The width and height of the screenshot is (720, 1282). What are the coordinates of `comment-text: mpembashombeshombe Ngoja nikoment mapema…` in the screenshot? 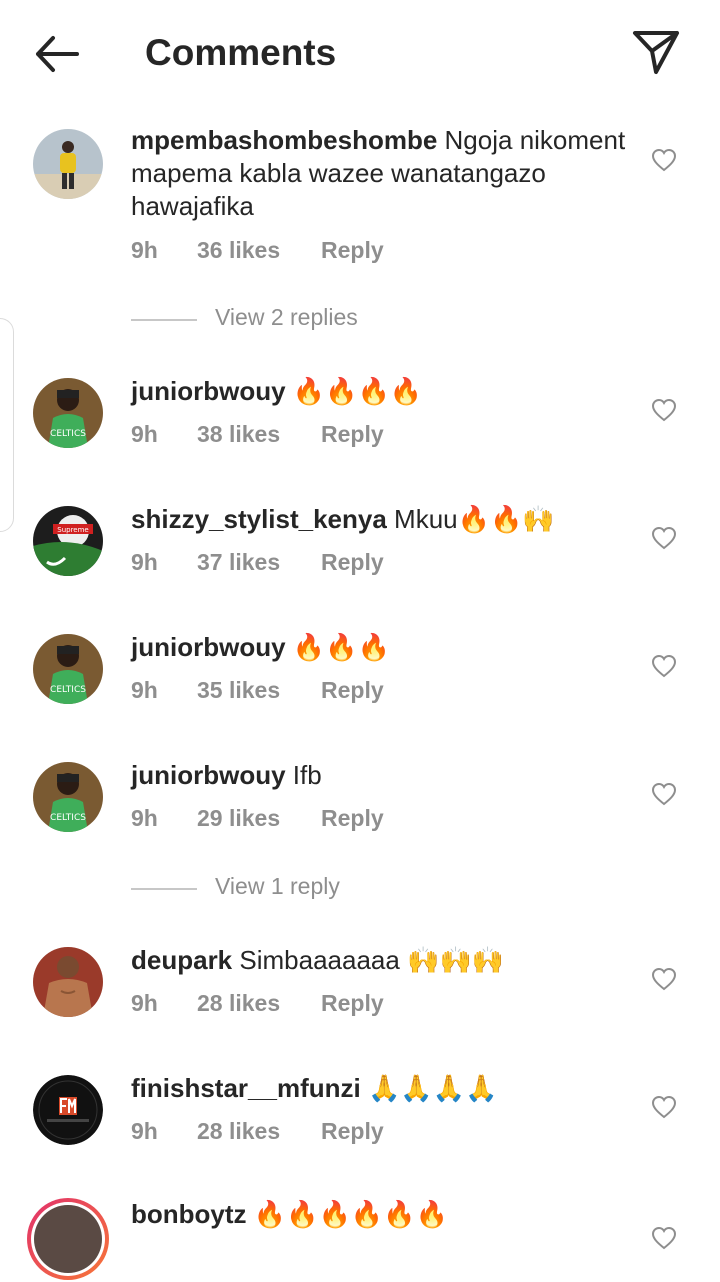 It's located at (381, 173).